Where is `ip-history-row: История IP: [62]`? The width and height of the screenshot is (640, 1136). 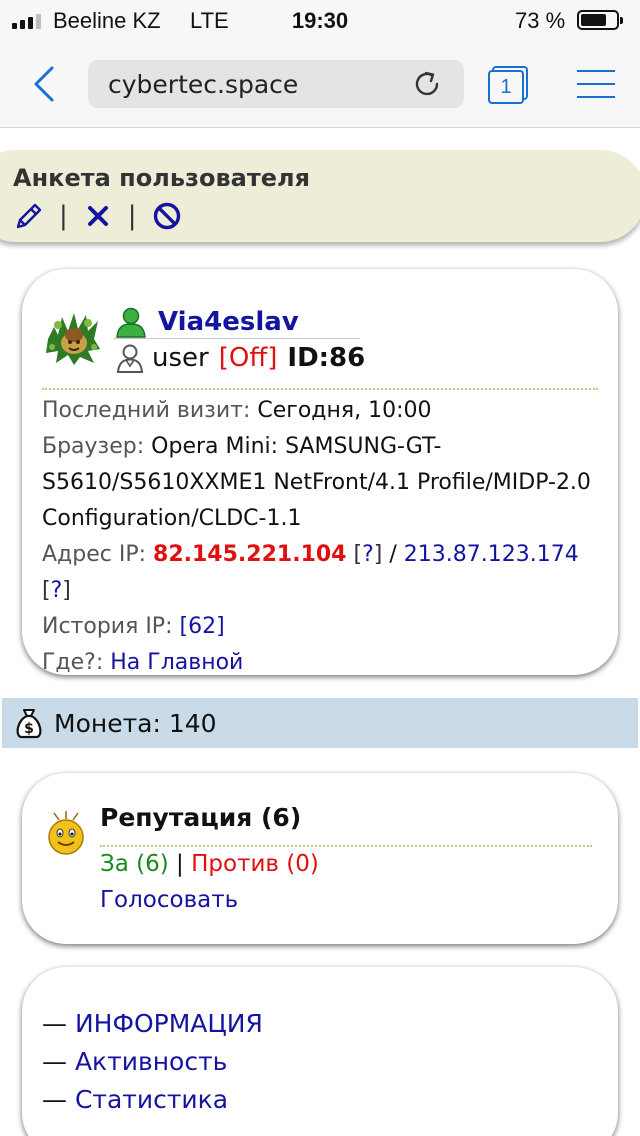
ip-history-row: История IP: [62] is located at coordinates (322, 627).